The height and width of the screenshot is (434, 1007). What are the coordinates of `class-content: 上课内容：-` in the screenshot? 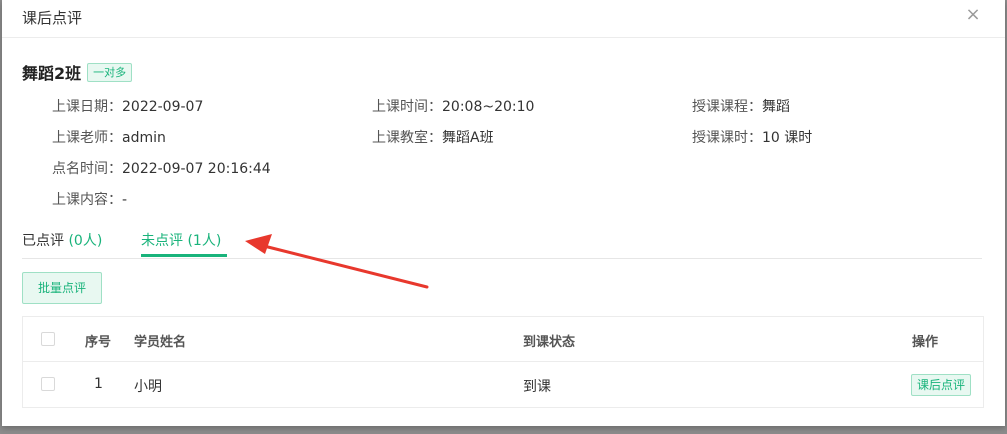 It's located at (89, 199).